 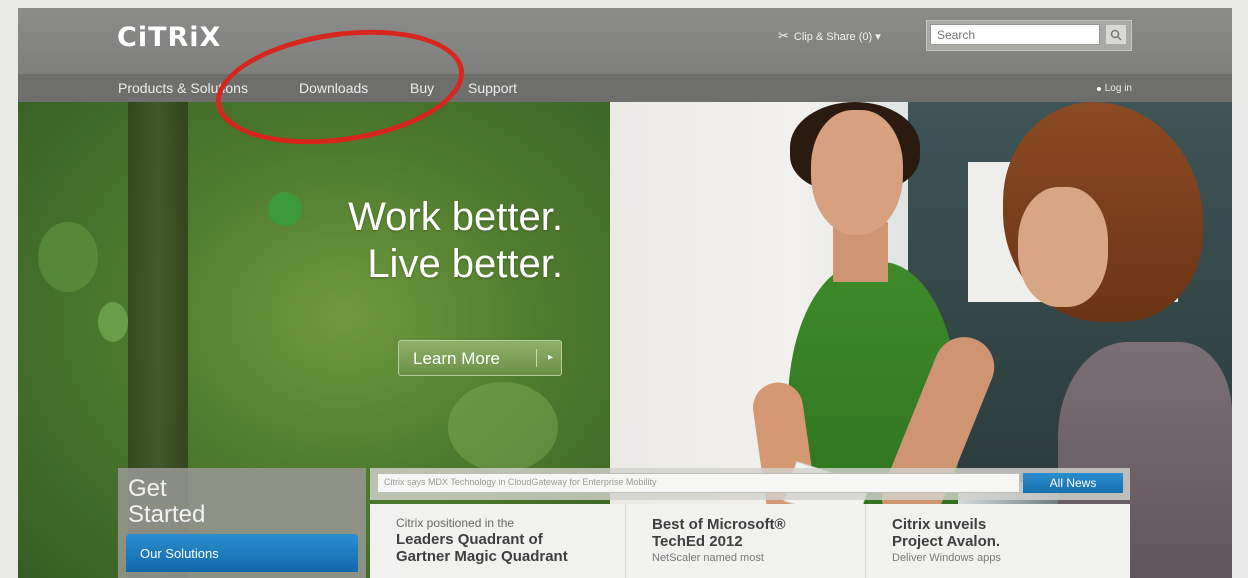 What do you see at coordinates (719, 524) in the screenshot?
I see `card-title-line-1: Best of Microsoft®` at bounding box center [719, 524].